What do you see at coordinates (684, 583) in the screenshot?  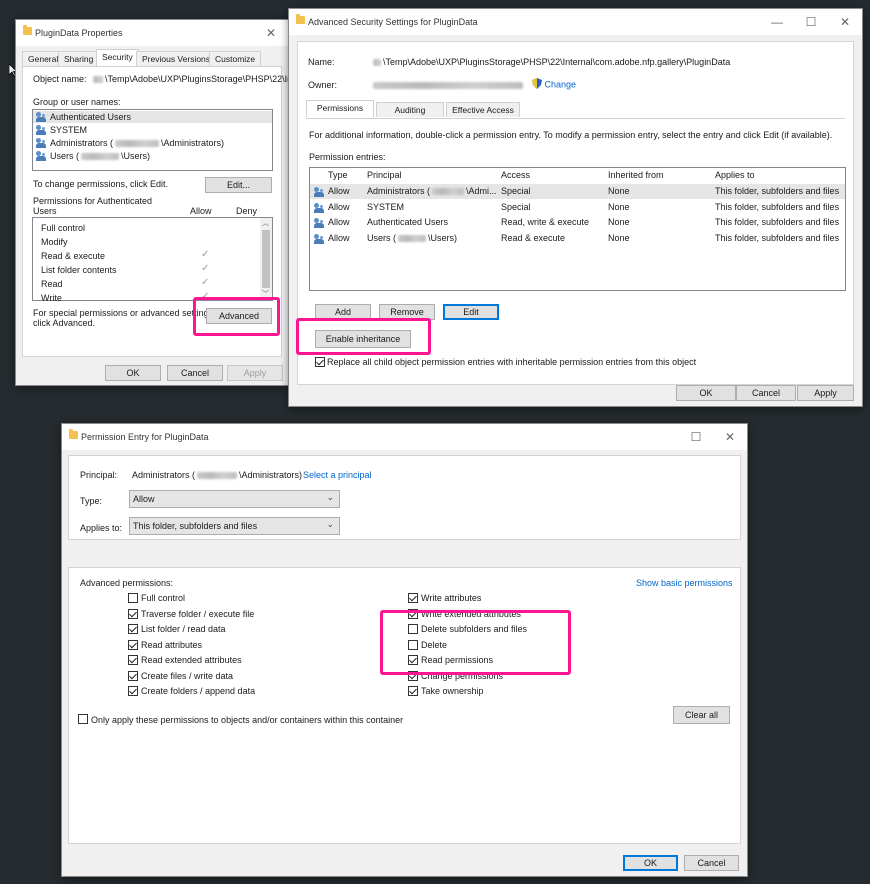 I see `show-basic-permissions-link: Show basic permissions` at bounding box center [684, 583].